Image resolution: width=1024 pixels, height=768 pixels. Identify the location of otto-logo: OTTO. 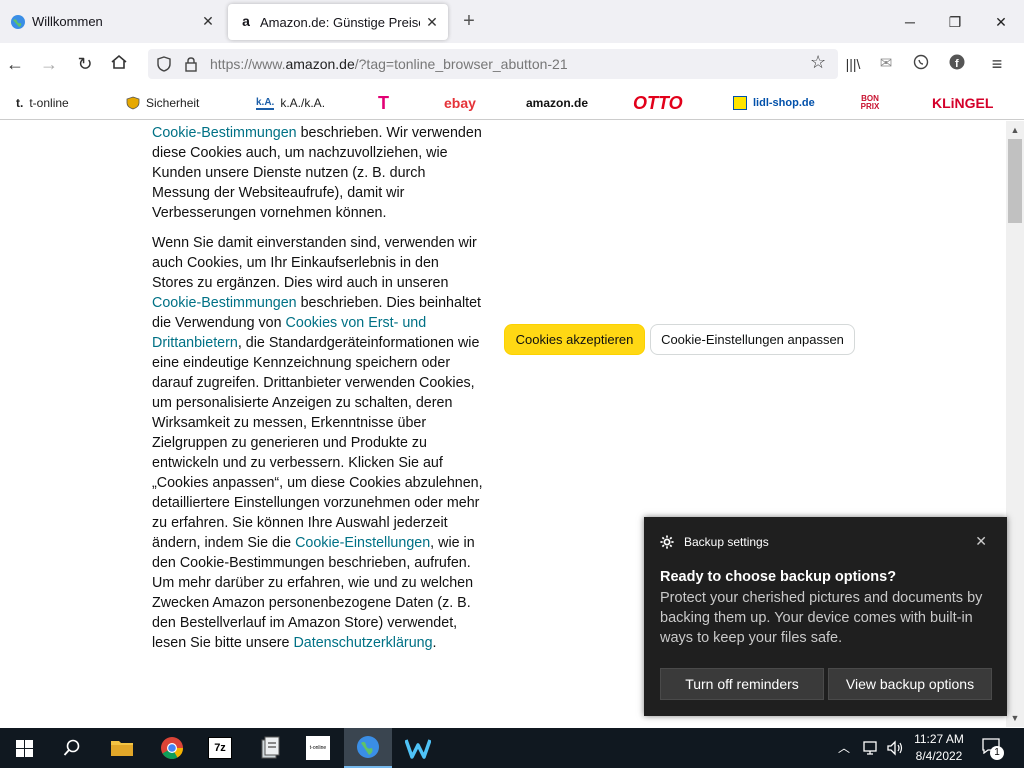
(658, 103).